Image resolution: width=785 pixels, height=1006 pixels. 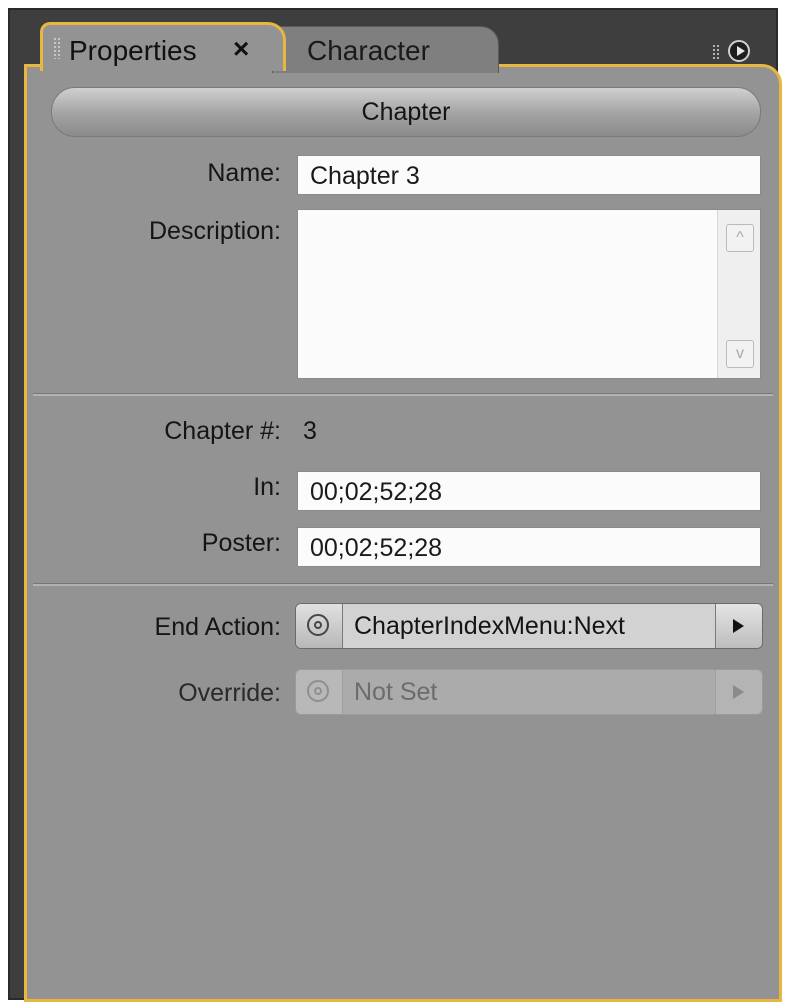 What do you see at coordinates (489, 626) in the screenshot?
I see `end-action-value: ChapterIndexMenu:Next` at bounding box center [489, 626].